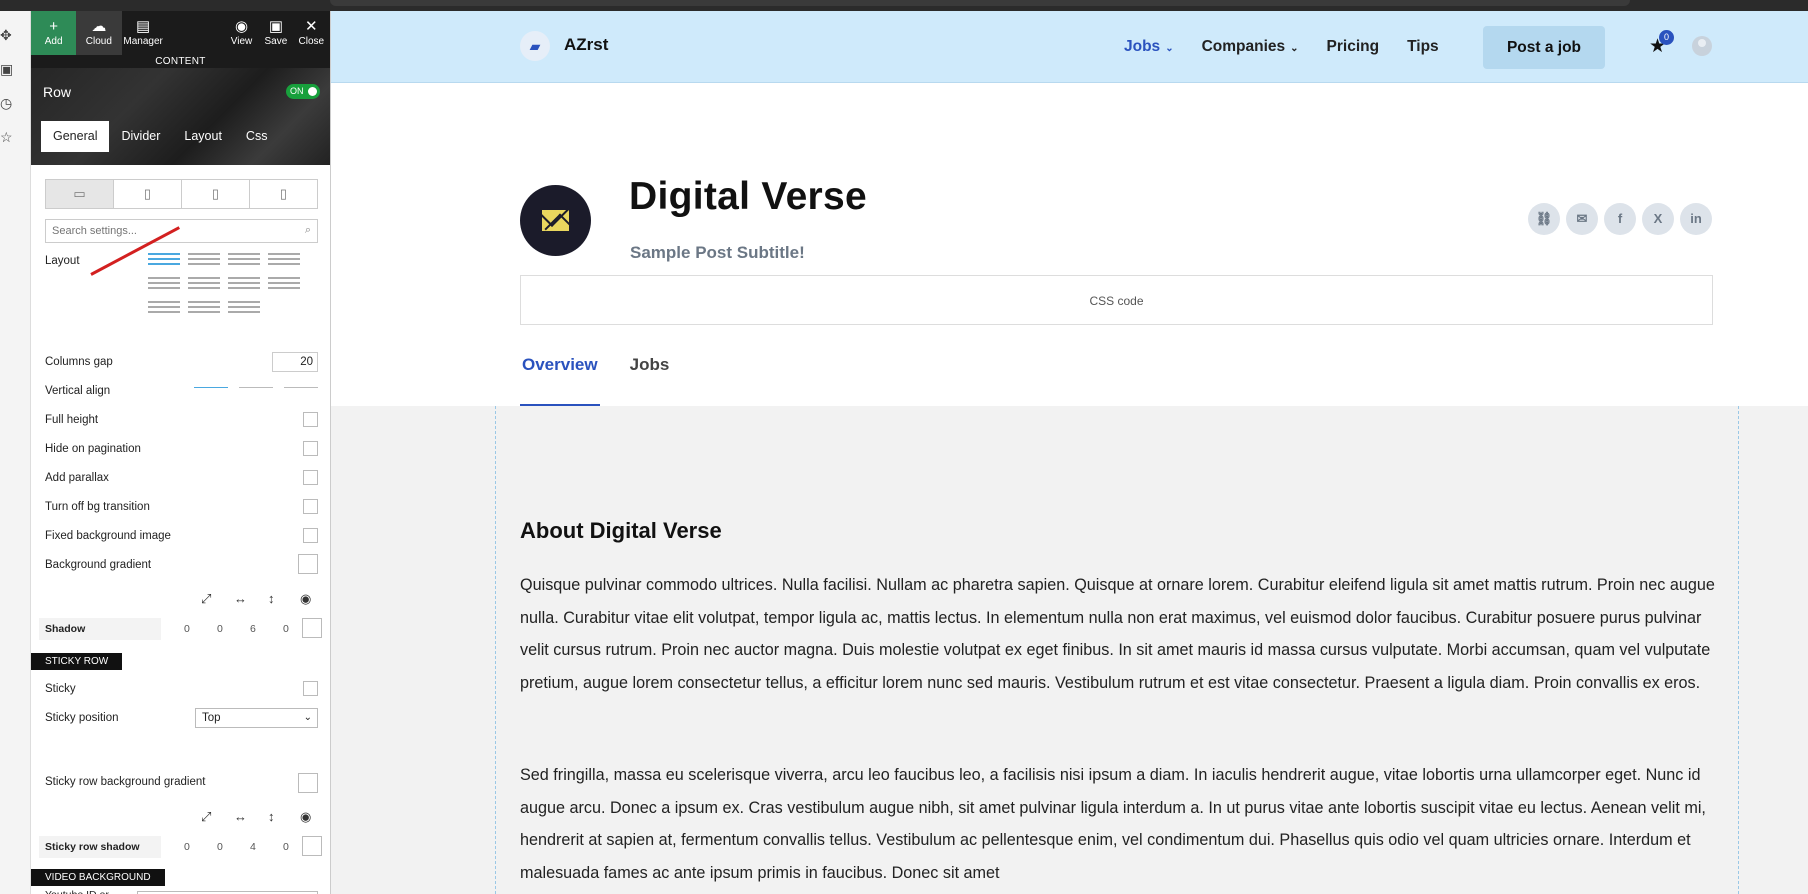 This screenshot has height=894, width=1808. I want to click on x-twitter-icon: X, so click(1658, 219).